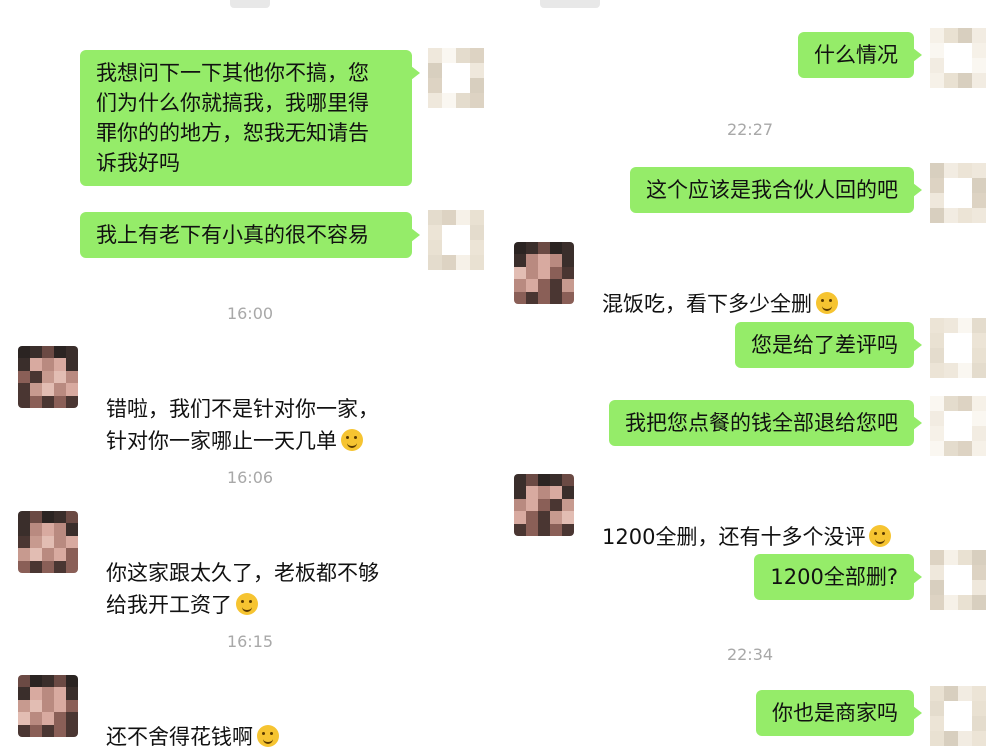  What do you see at coordinates (707, 304) in the screenshot?
I see `message-text: 混饭吃，看下多少全删` at bounding box center [707, 304].